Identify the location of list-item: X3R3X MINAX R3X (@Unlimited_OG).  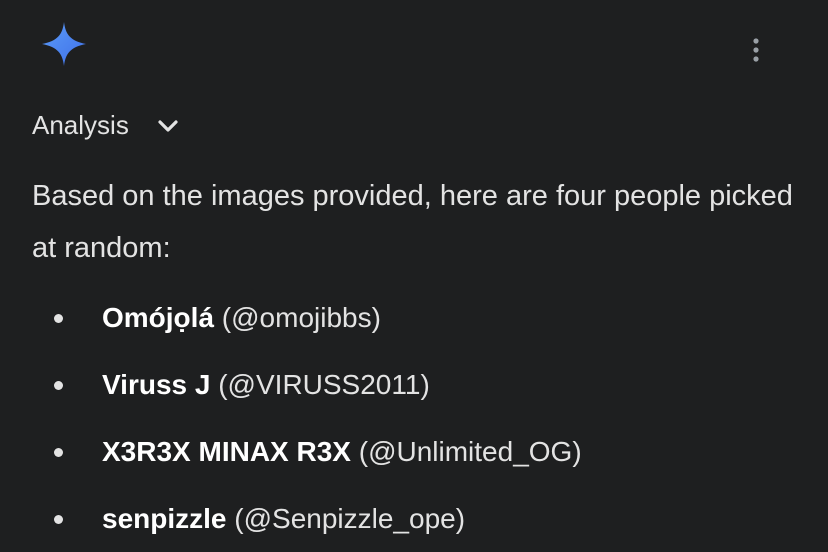
(414, 453).